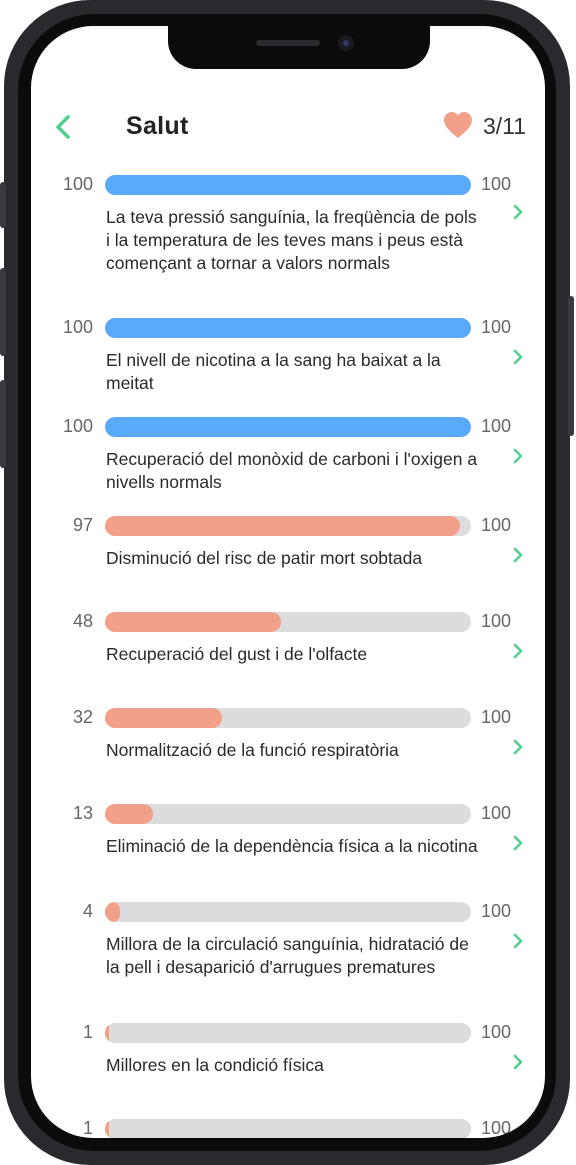 The image size is (576, 1165). What do you see at coordinates (237, 654) in the screenshot?
I see `milestone-description: Recuperació del gust i de l'olfacte` at bounding box center [237, 654].